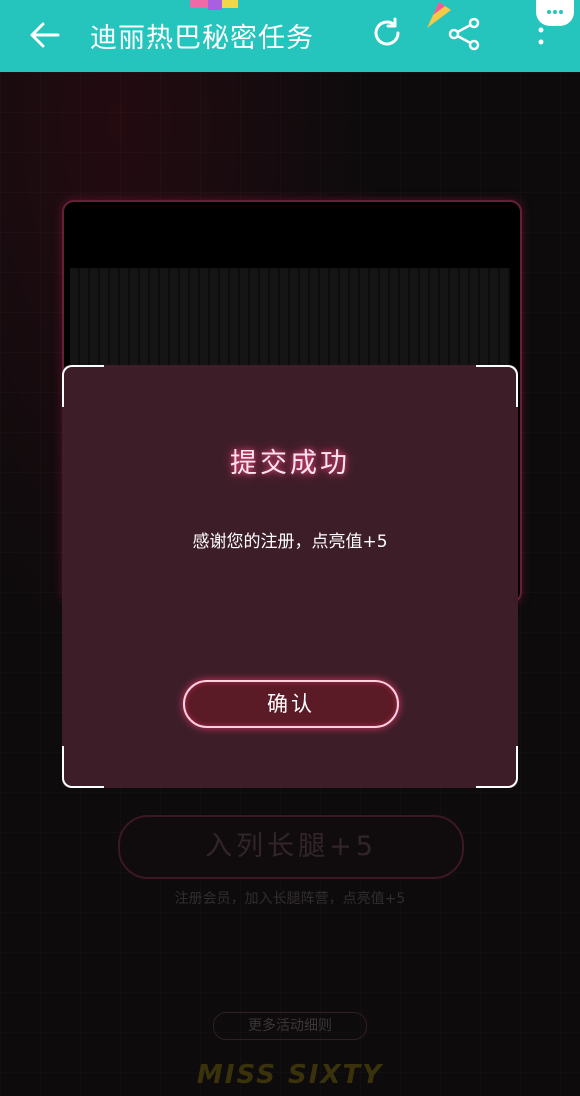 The image size is (580, 1096). Describe the element at coordinates (464, 34) in the screenshot. I see `share-icon` at that location.